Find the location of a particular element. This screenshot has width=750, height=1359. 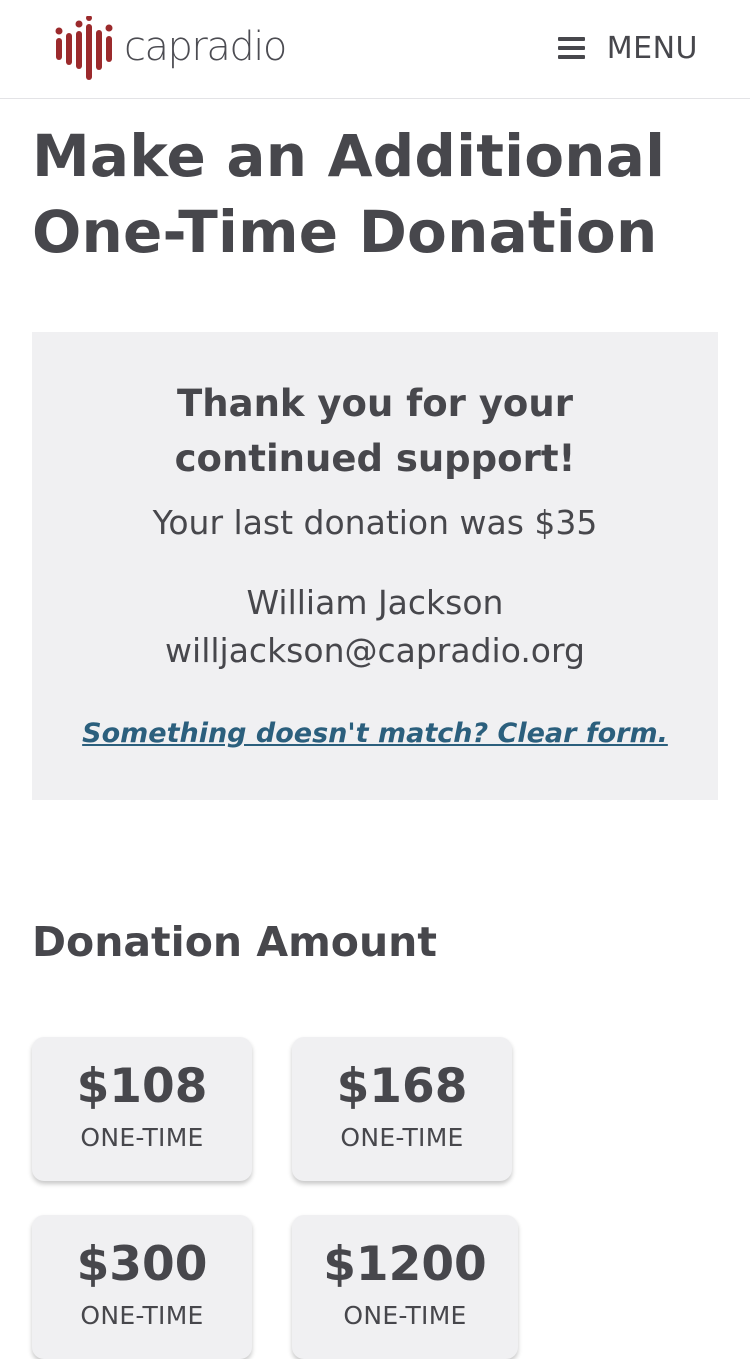

donation-option-168: $168 ONE-TIME is located at coordinates (402, 1109).